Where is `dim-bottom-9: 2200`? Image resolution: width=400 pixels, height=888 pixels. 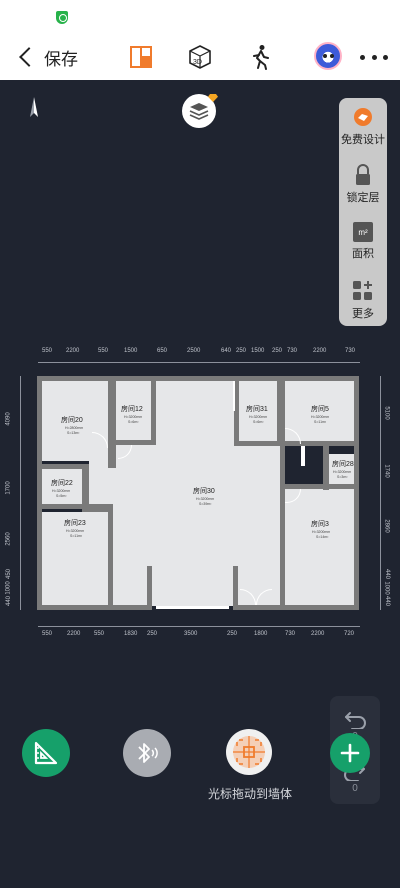 dim-bottom-9: 2200 is located at coordinates (318, 634).